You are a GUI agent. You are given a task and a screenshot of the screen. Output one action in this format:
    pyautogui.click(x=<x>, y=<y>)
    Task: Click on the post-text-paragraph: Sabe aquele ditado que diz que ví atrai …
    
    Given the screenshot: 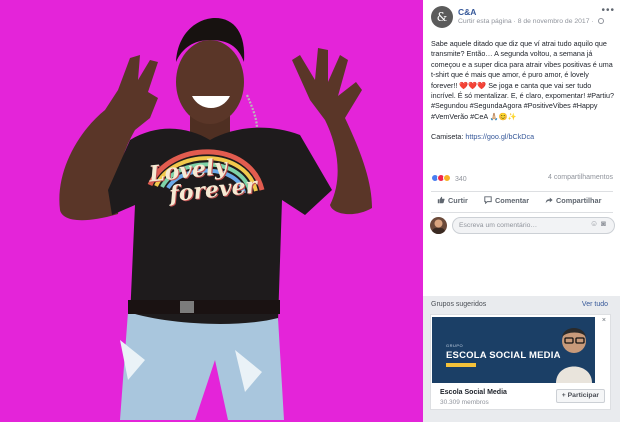 What is the action you would take?
    pyautogui.click(x=522, y=80)
    